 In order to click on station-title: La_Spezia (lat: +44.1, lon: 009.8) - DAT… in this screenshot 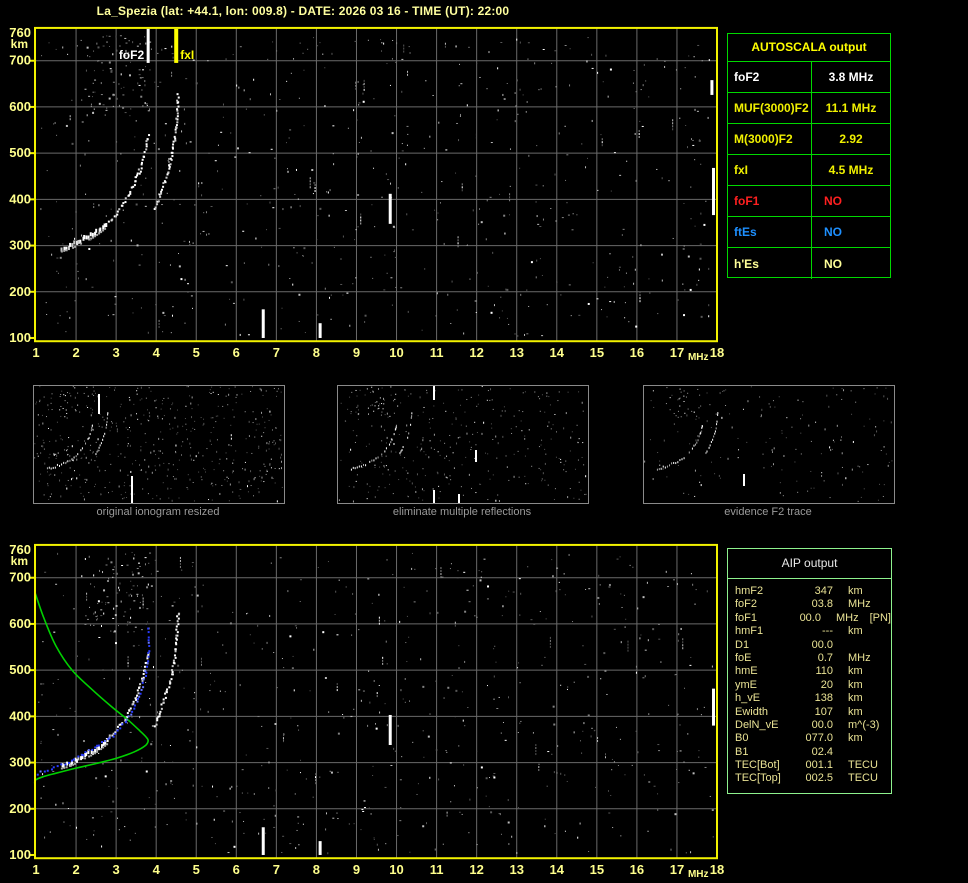, I will do `click(303, 11)`.